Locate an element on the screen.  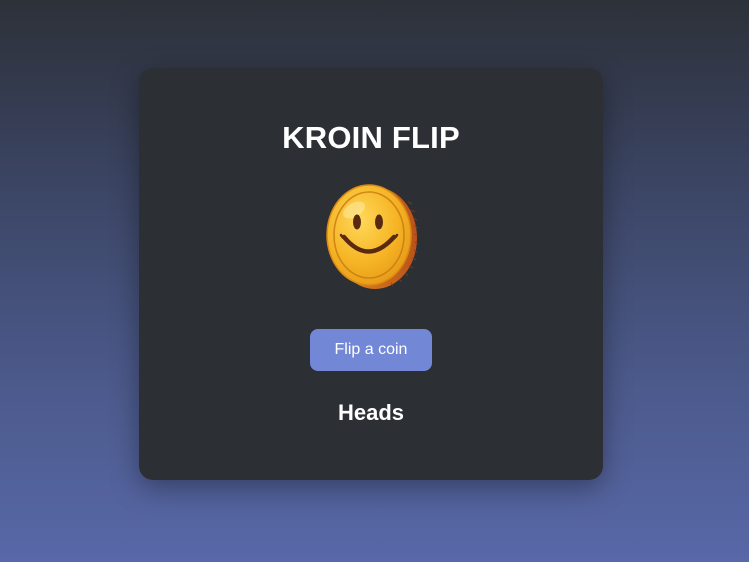
app-title: KROIN FLIP is located at coordinates (371, 137).